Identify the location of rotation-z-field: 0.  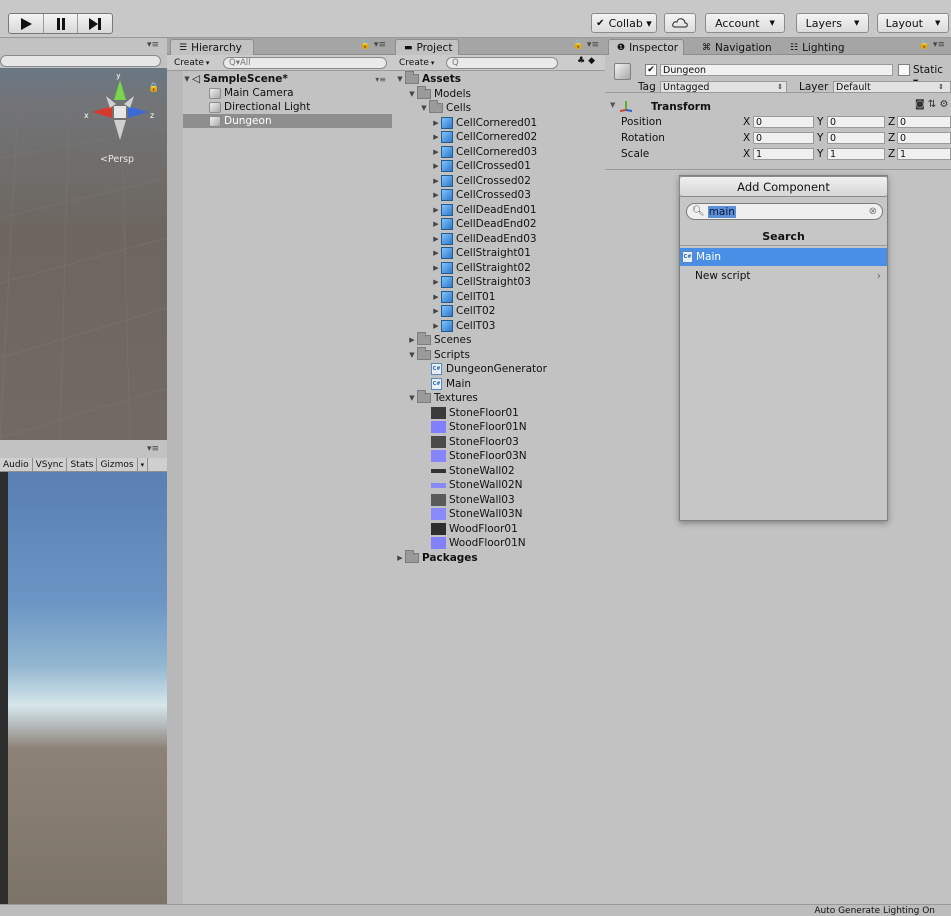
(924, 138).